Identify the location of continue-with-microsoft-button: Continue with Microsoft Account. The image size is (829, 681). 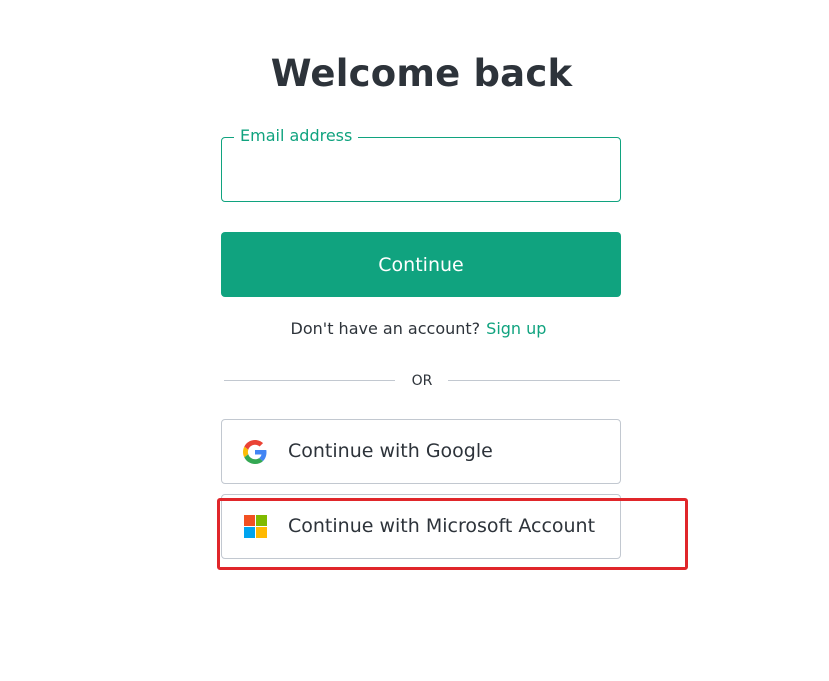
(421, 526).